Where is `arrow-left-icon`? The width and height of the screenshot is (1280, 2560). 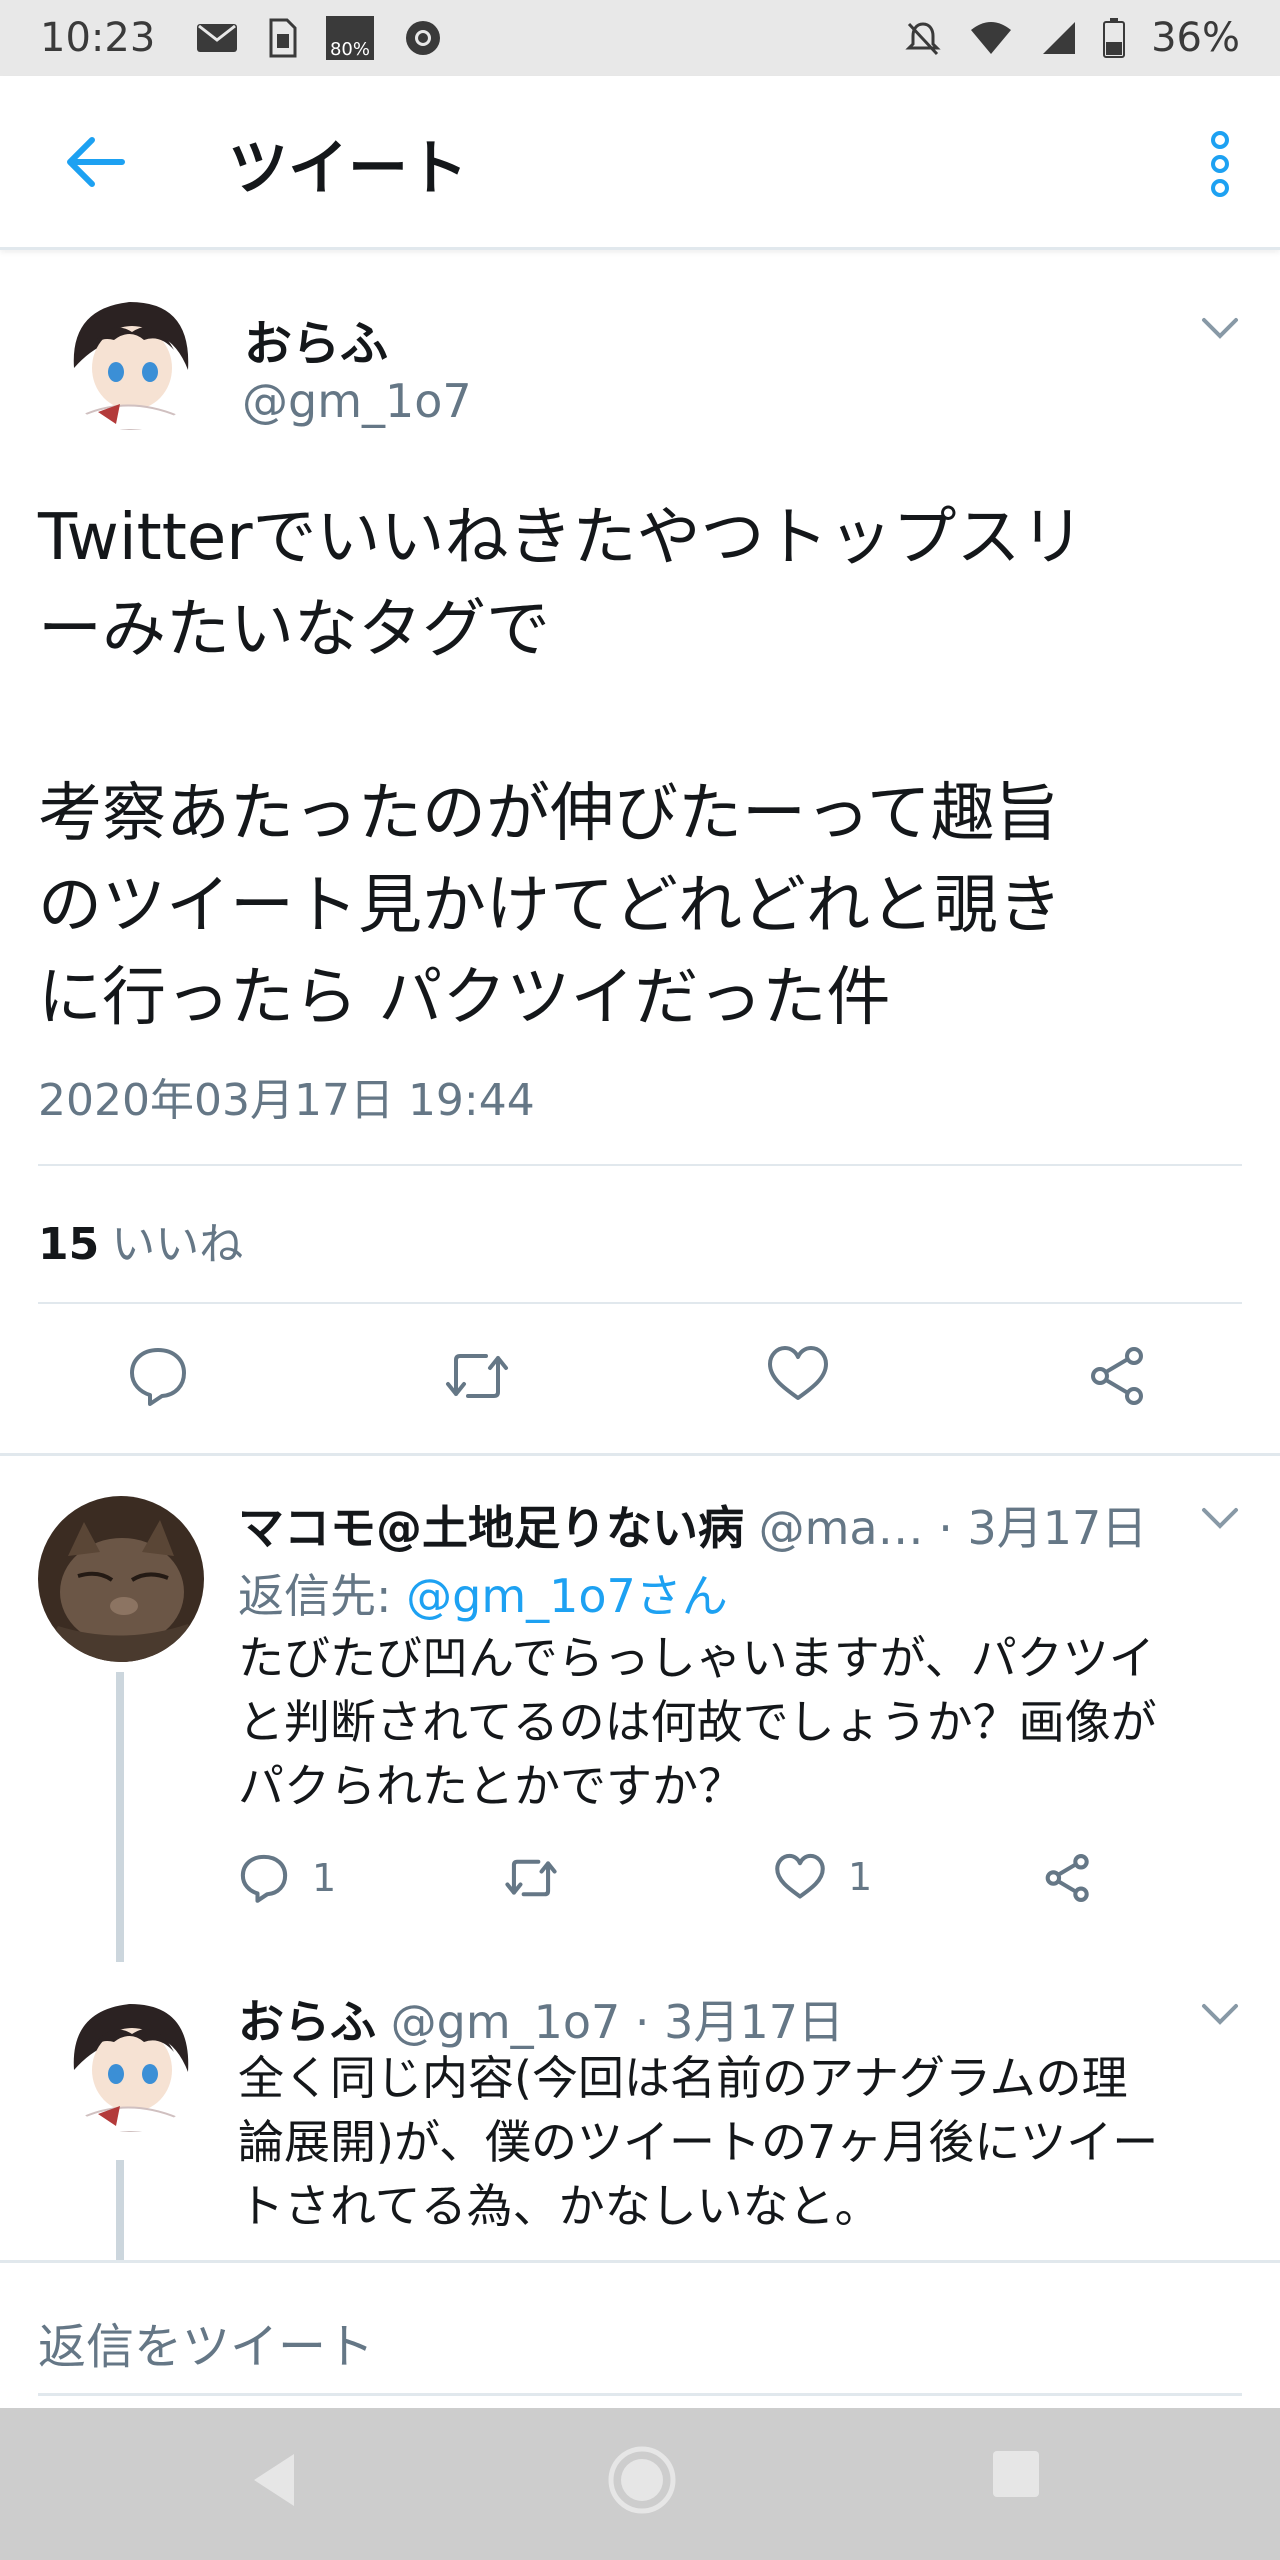
arrow-left-icon is located at coordinates (96, 162).